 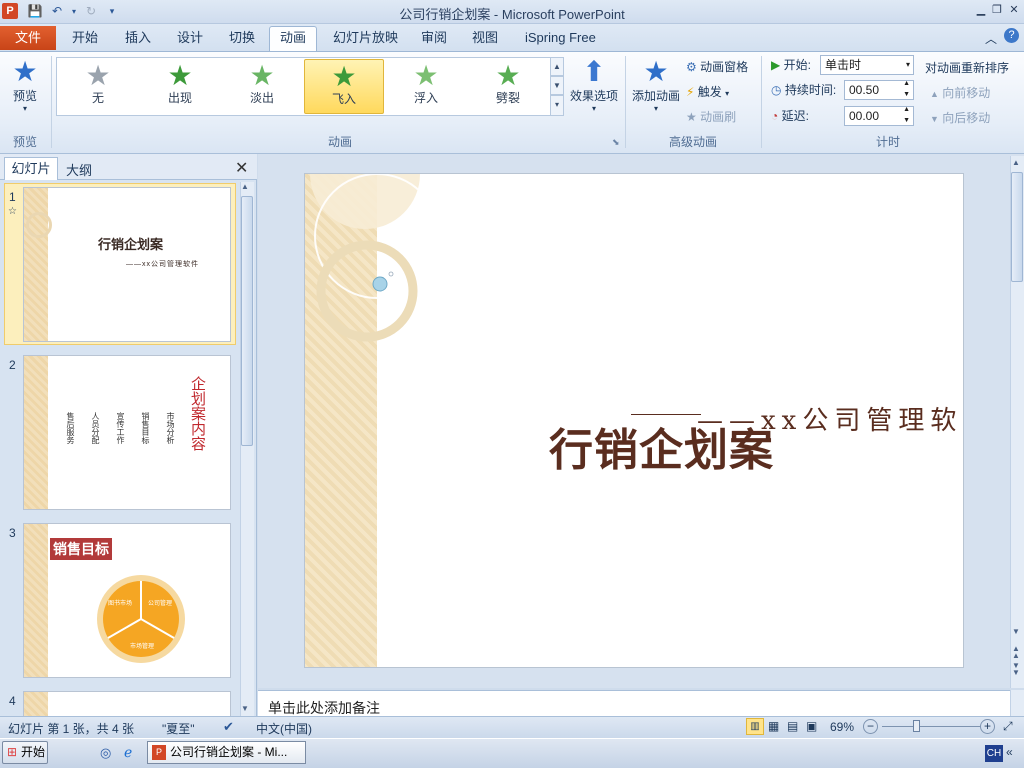 What do you see at coordinates (1016, 669) in the screenshot?
I see `next-slide-icon: ▼ ▼` at bounding box center [1016, 669].